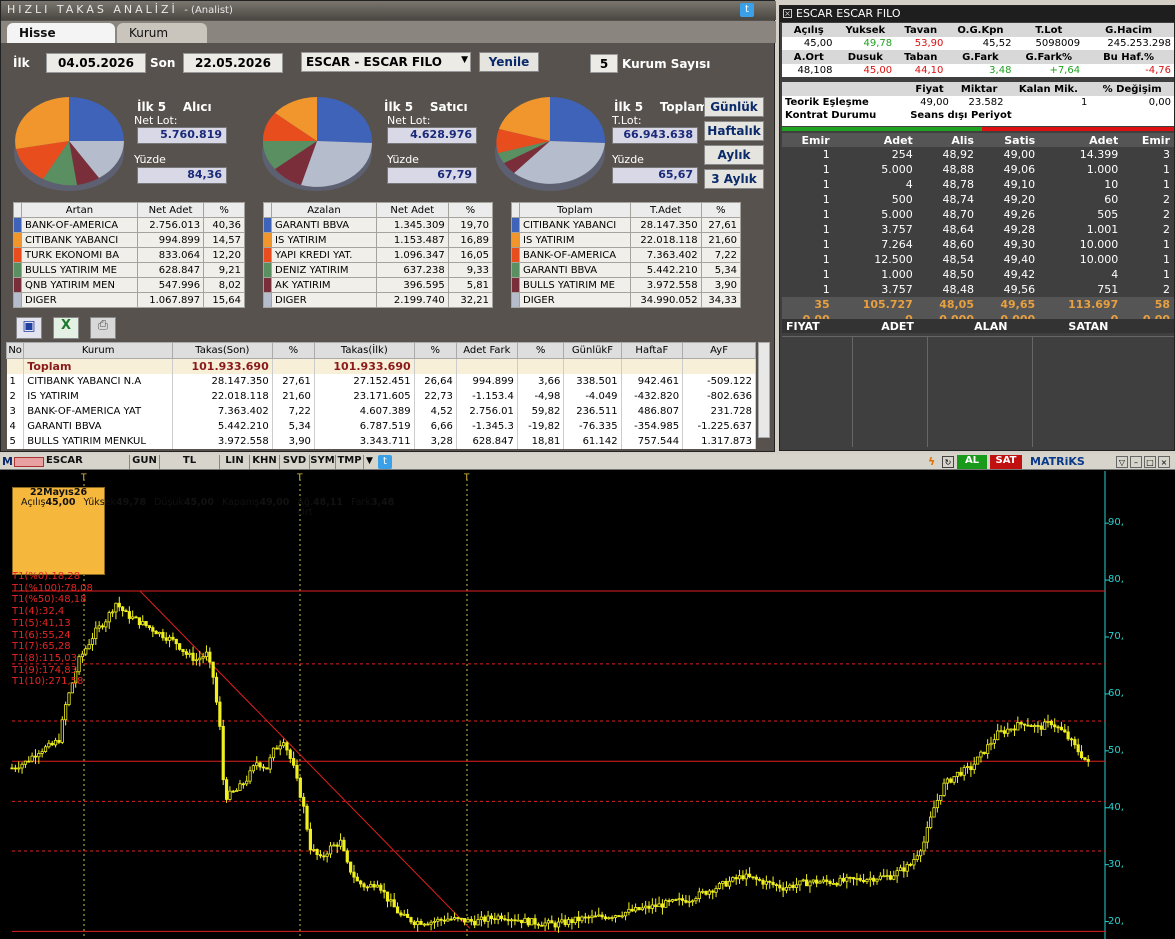  I want to click on quote-value-row: 48,108 45,00 44,10 3,48 +7,64 -4,76, so click(978, 70).